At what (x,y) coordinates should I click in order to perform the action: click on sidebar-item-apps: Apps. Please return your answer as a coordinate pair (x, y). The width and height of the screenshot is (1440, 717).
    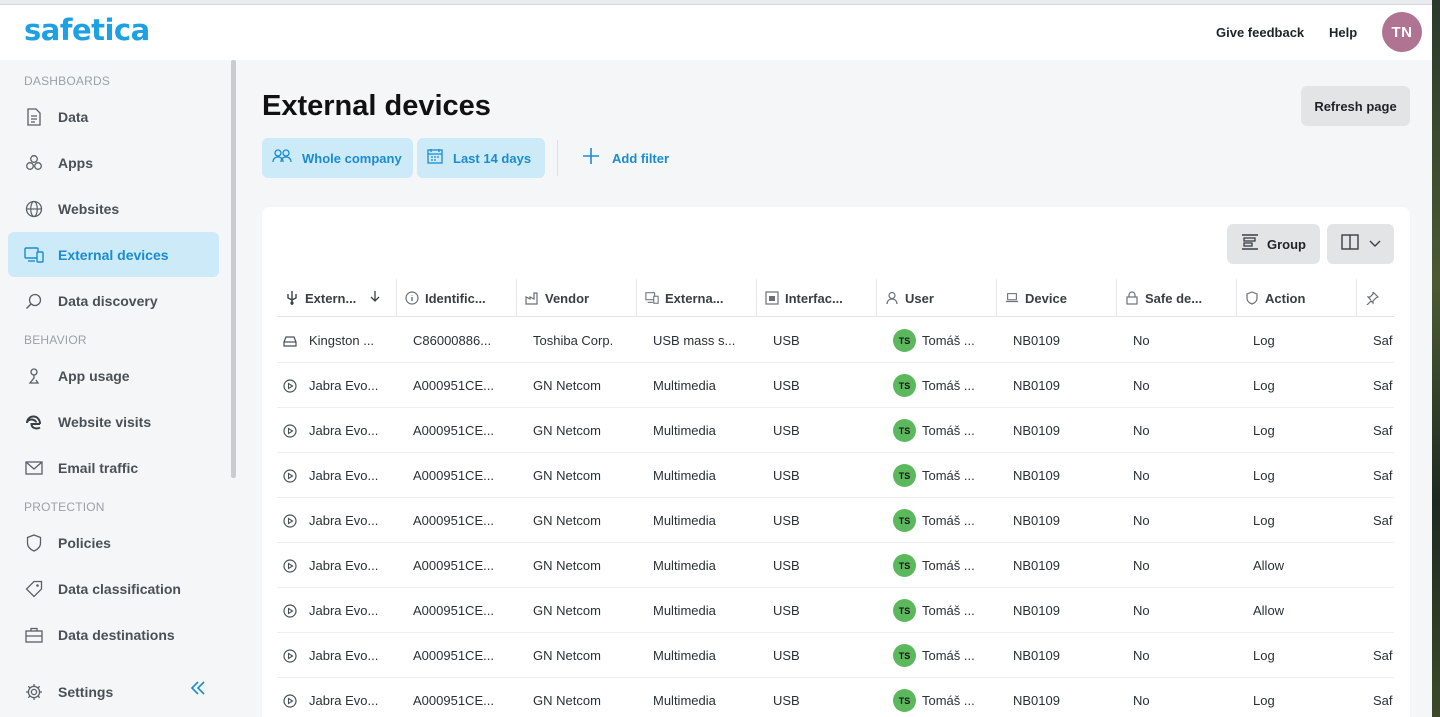
    Looking at the image, I should click on (113, 162).